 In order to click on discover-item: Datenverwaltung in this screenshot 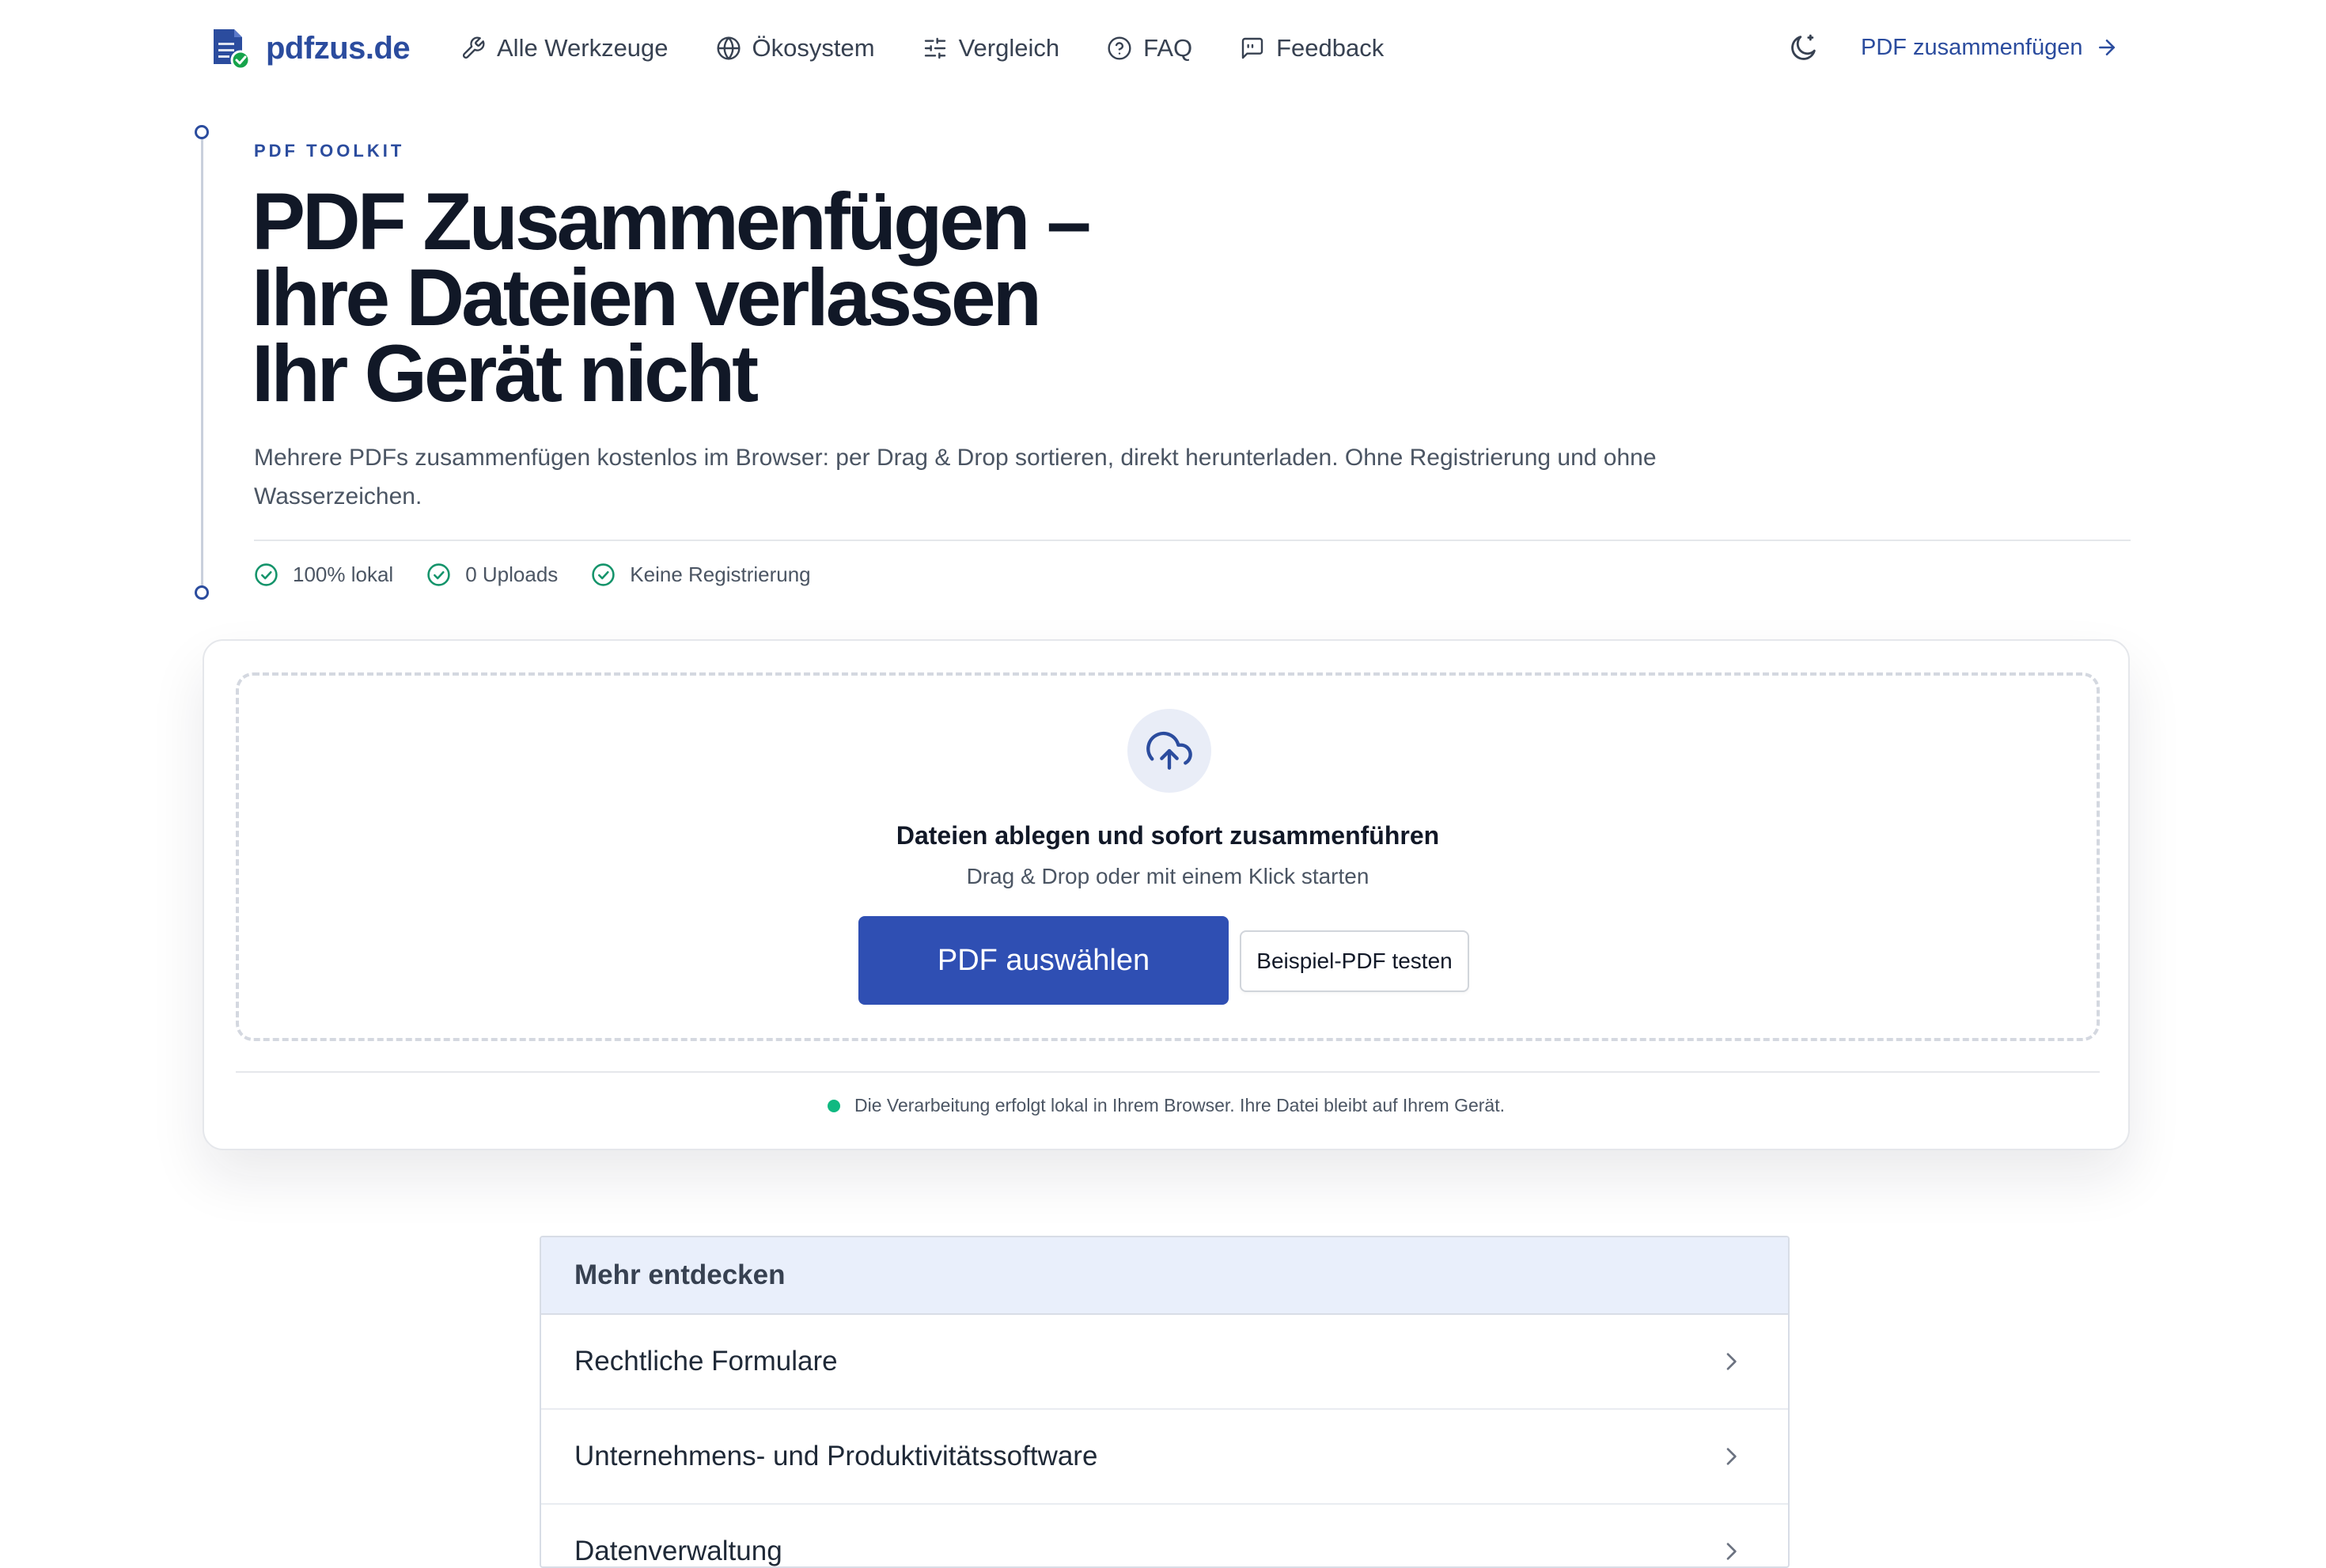, I will do `click(1164, 1535)`.